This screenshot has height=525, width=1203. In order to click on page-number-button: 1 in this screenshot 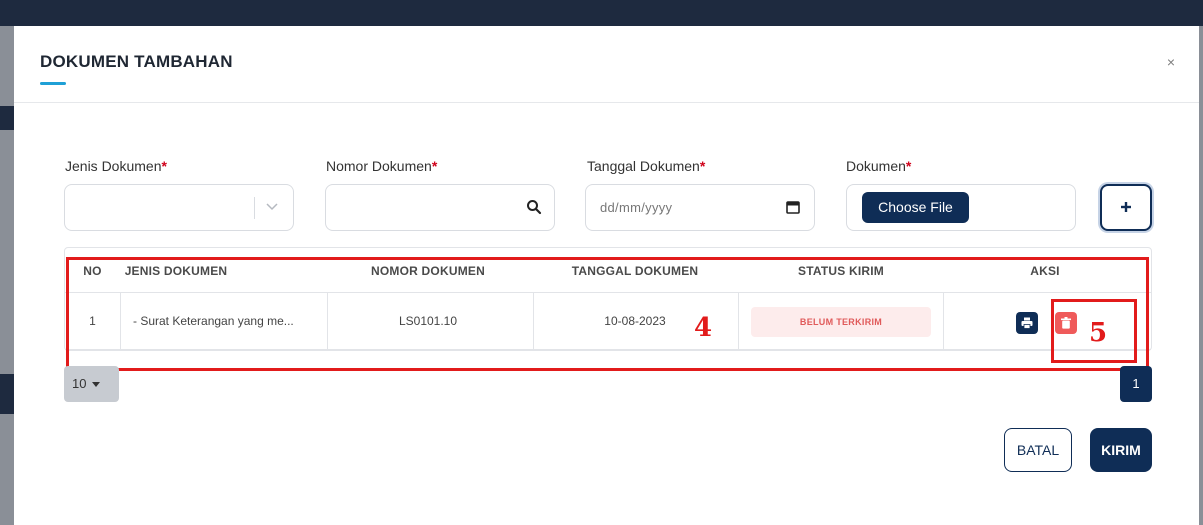, I will do `click(1136, 384)`.